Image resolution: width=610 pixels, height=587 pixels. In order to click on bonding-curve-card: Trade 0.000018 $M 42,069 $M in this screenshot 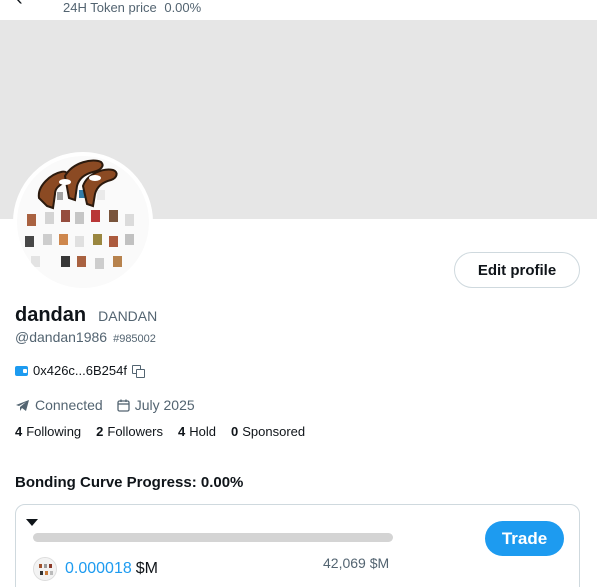, I will do `click(297, 545)`.